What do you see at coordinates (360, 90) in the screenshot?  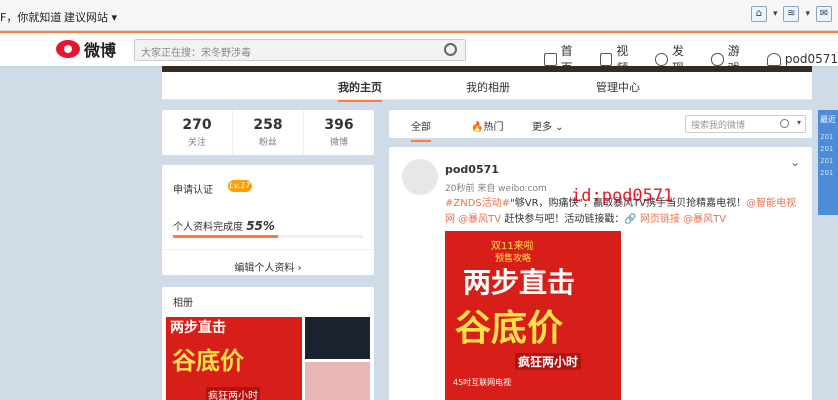 I see `tab-home: 我的主页` at bounding box center [360, 90].